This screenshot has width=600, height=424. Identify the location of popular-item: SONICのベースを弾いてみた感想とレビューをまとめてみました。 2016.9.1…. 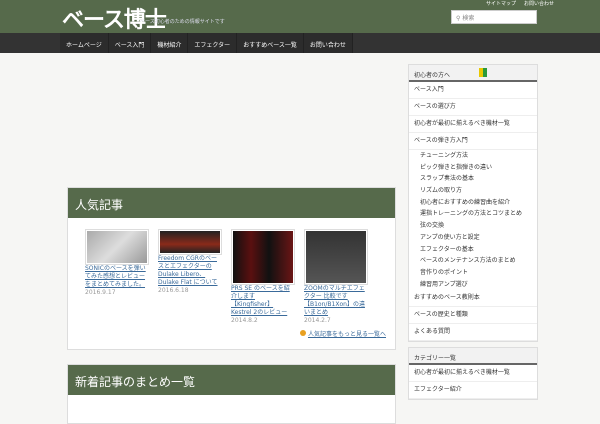
(117, 262).